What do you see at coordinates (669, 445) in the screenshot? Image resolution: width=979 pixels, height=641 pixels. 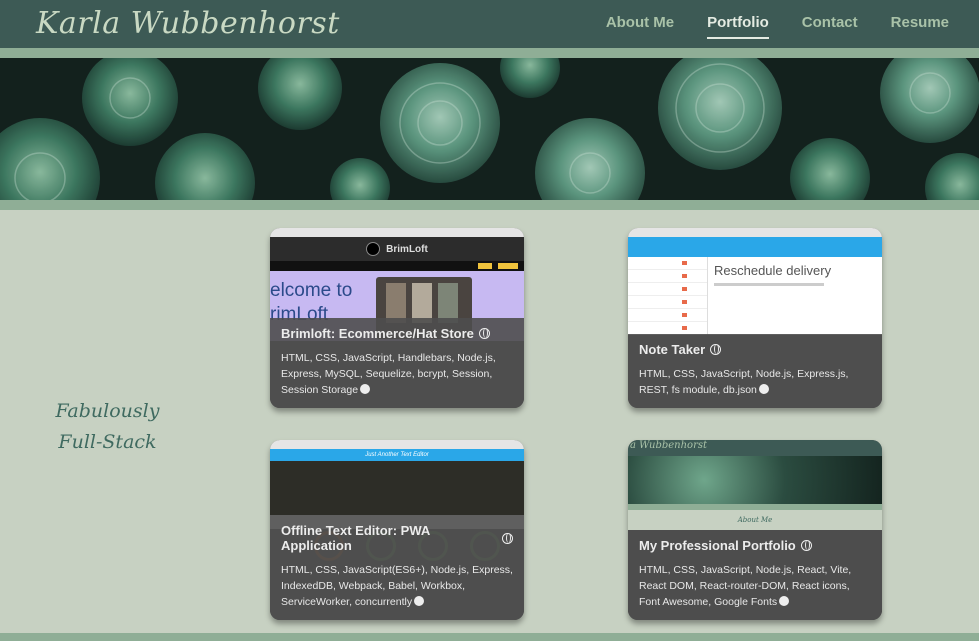 I see `preview-brand: a Wubbenhorst` at bounding box center [669, 445].